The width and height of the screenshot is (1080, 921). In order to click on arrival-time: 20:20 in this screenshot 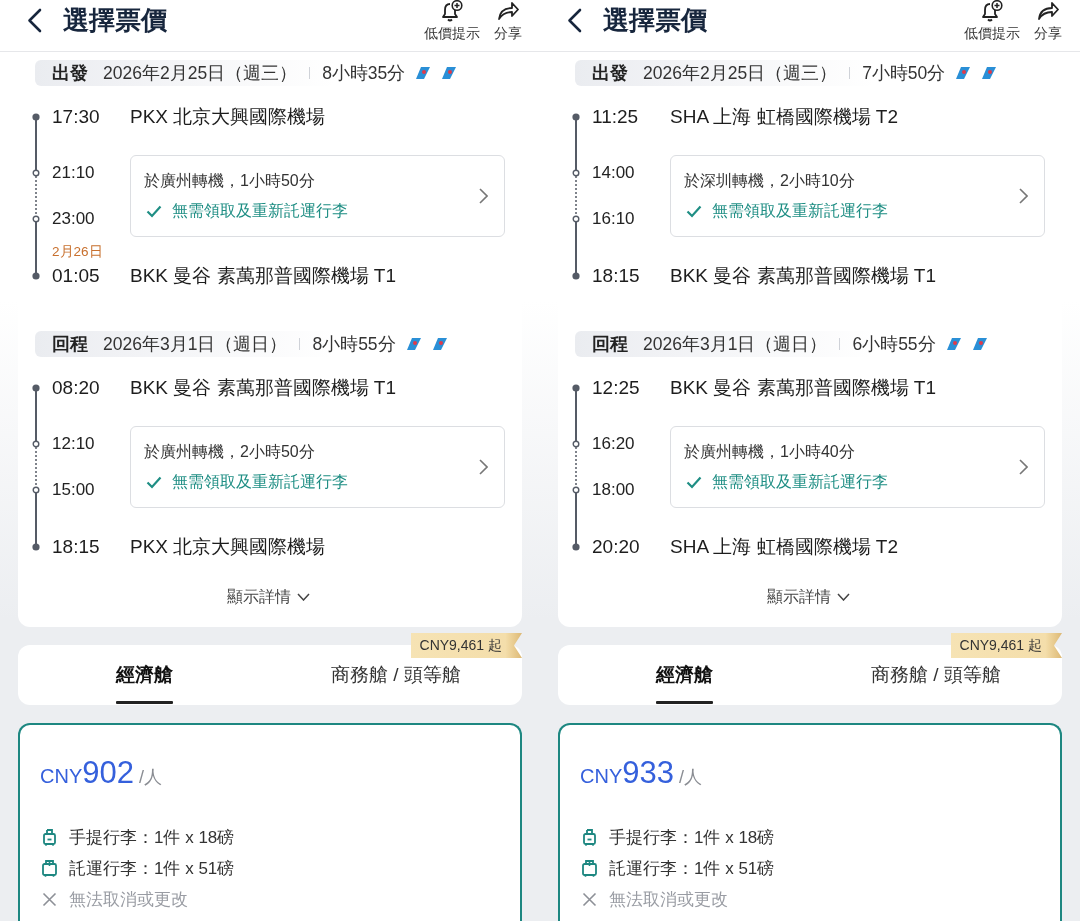, I will do `click(616, 547)`.